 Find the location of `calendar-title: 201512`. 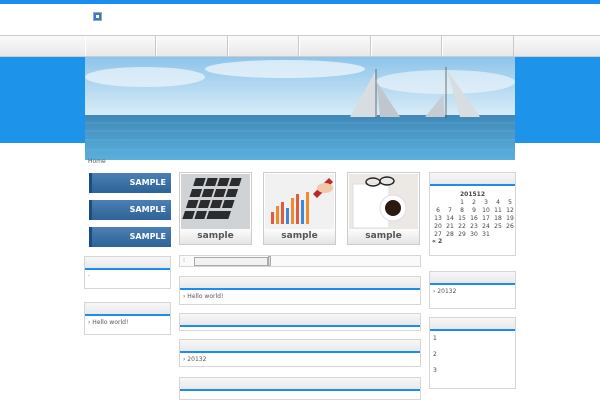

calendar-title: 201512 is located at coordinates (472, 194).